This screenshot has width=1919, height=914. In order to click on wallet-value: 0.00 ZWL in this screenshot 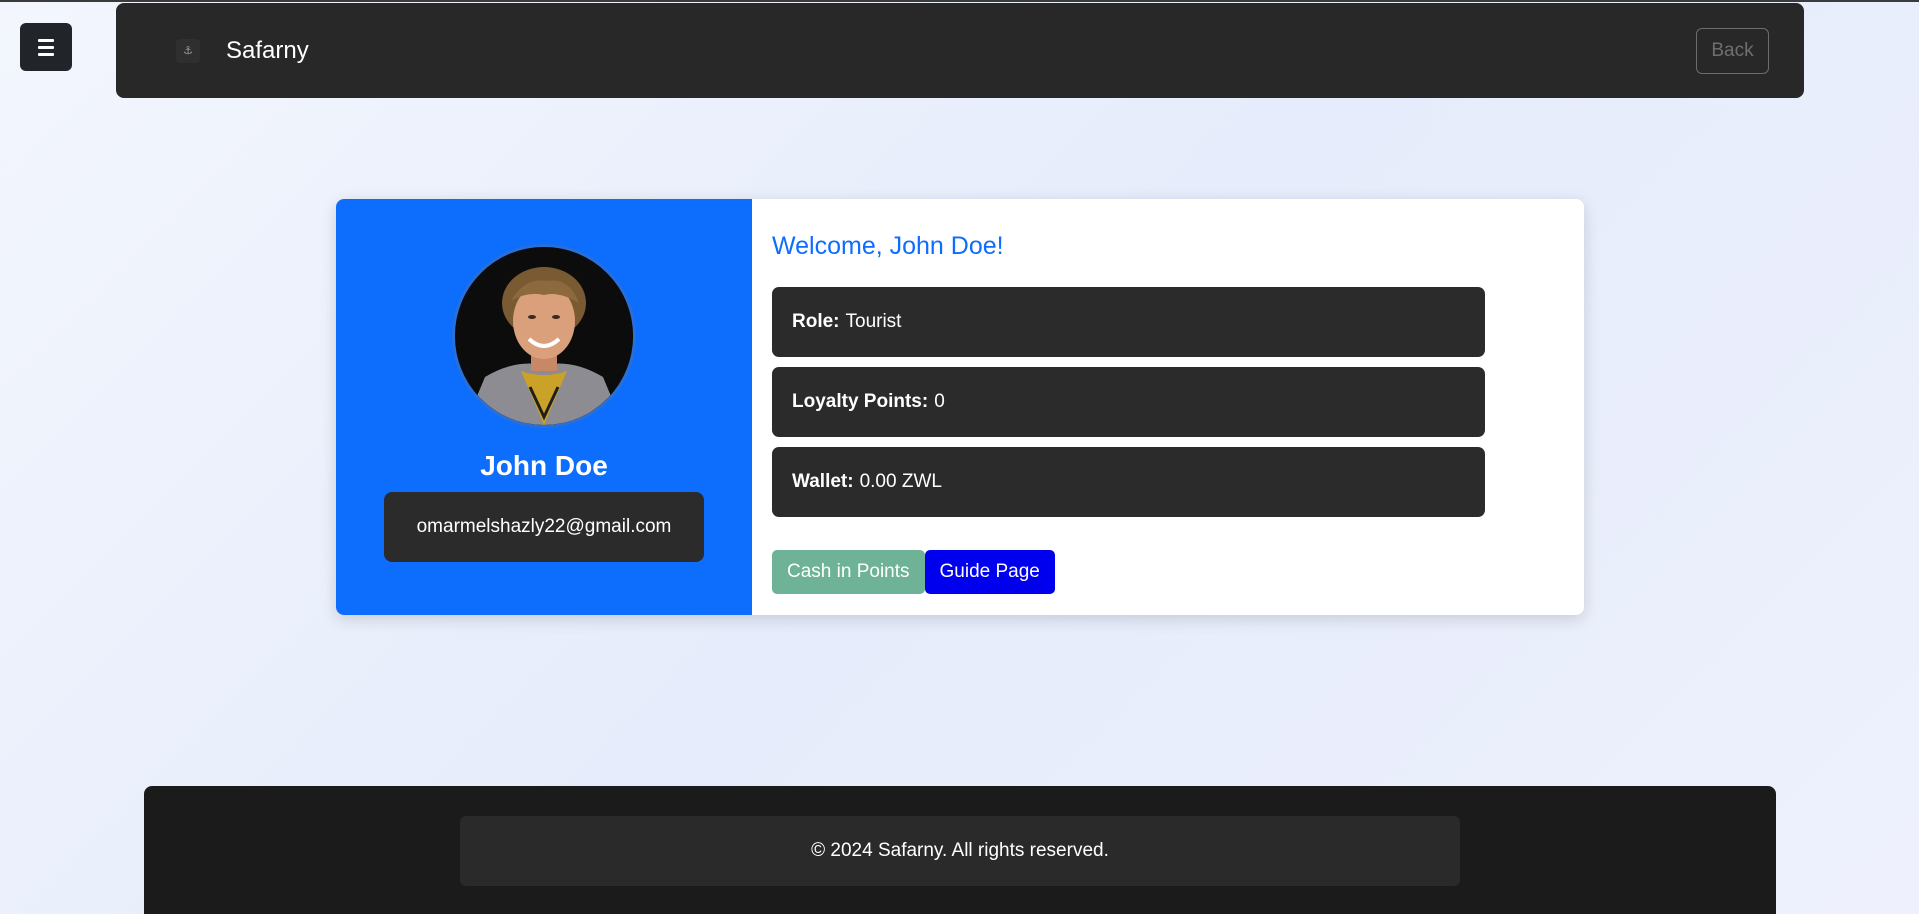, I will do `click(900, 481)`.